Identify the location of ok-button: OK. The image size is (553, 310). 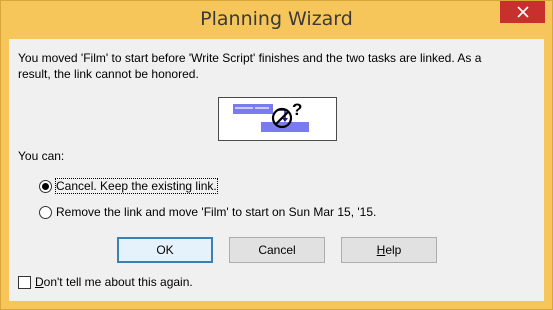
(165, 250).